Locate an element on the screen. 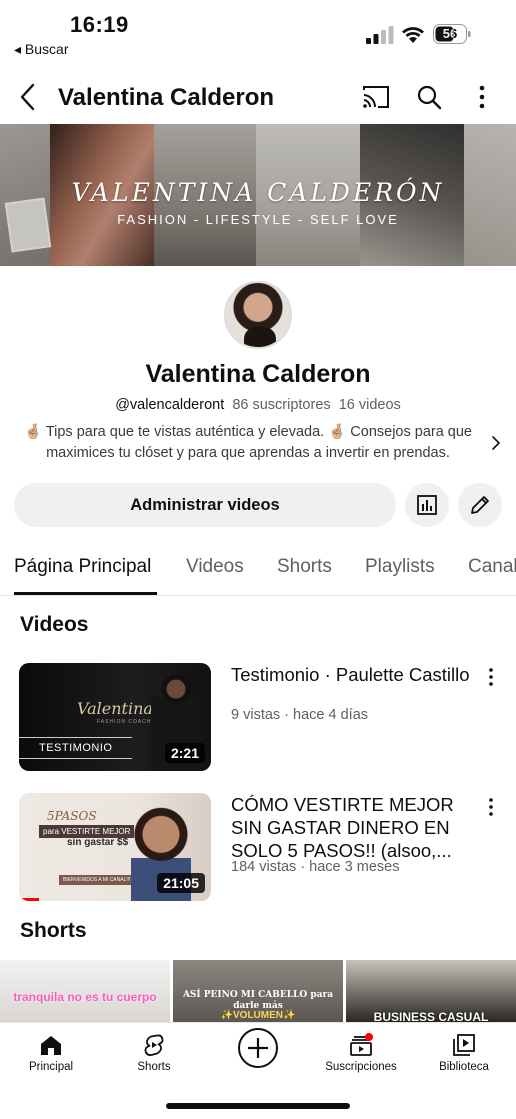 This screenshot has height=1119, width=516. nav-home: Principal is located at coordinates (51, 1053).